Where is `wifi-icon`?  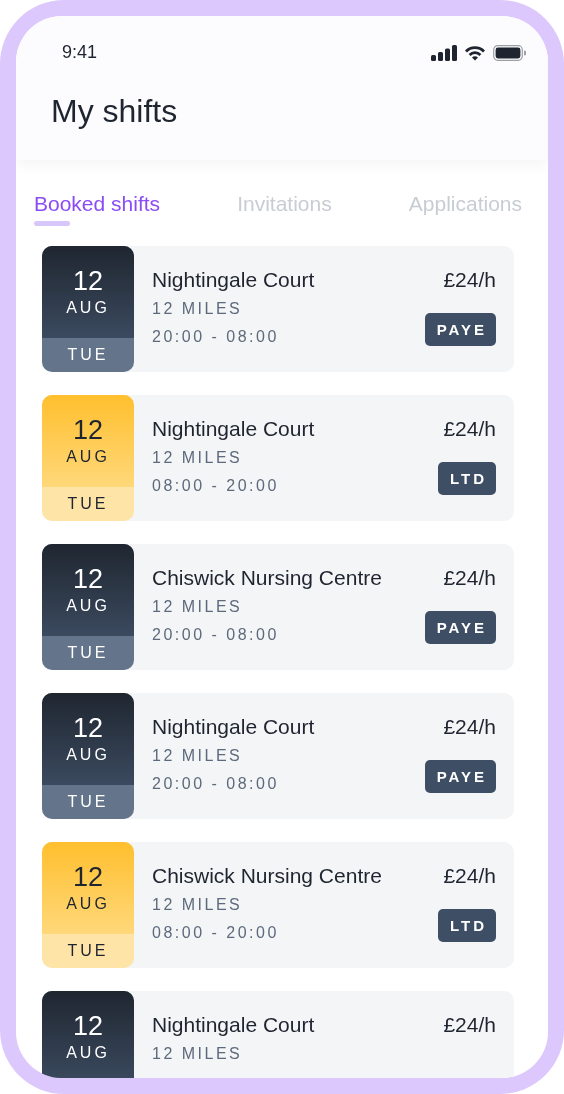
wifi-icon is located at coordinates (475, 52).